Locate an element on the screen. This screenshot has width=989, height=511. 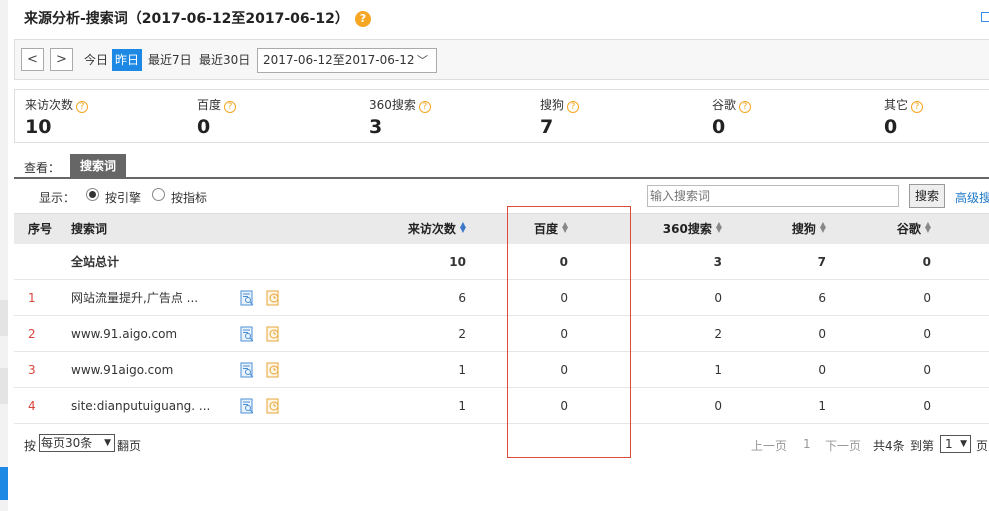
stat-baidu: 百度? 0 is located at coordinates (217, 117).